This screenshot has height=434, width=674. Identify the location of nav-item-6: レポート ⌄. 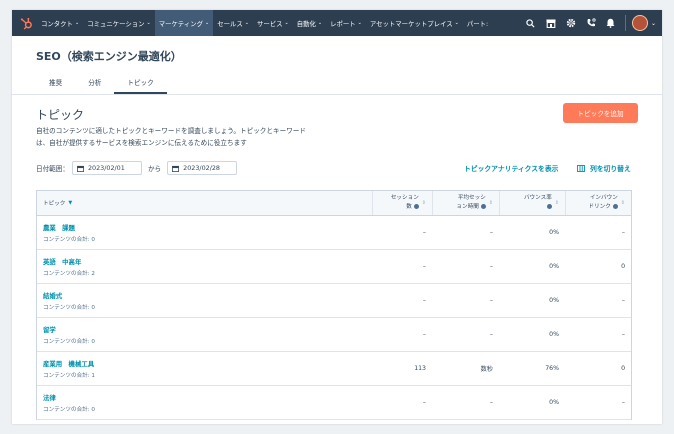
(346, 23).